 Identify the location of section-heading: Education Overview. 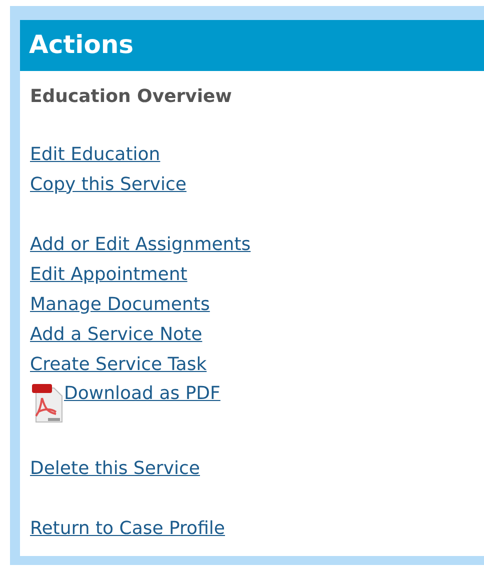
(131, 96).